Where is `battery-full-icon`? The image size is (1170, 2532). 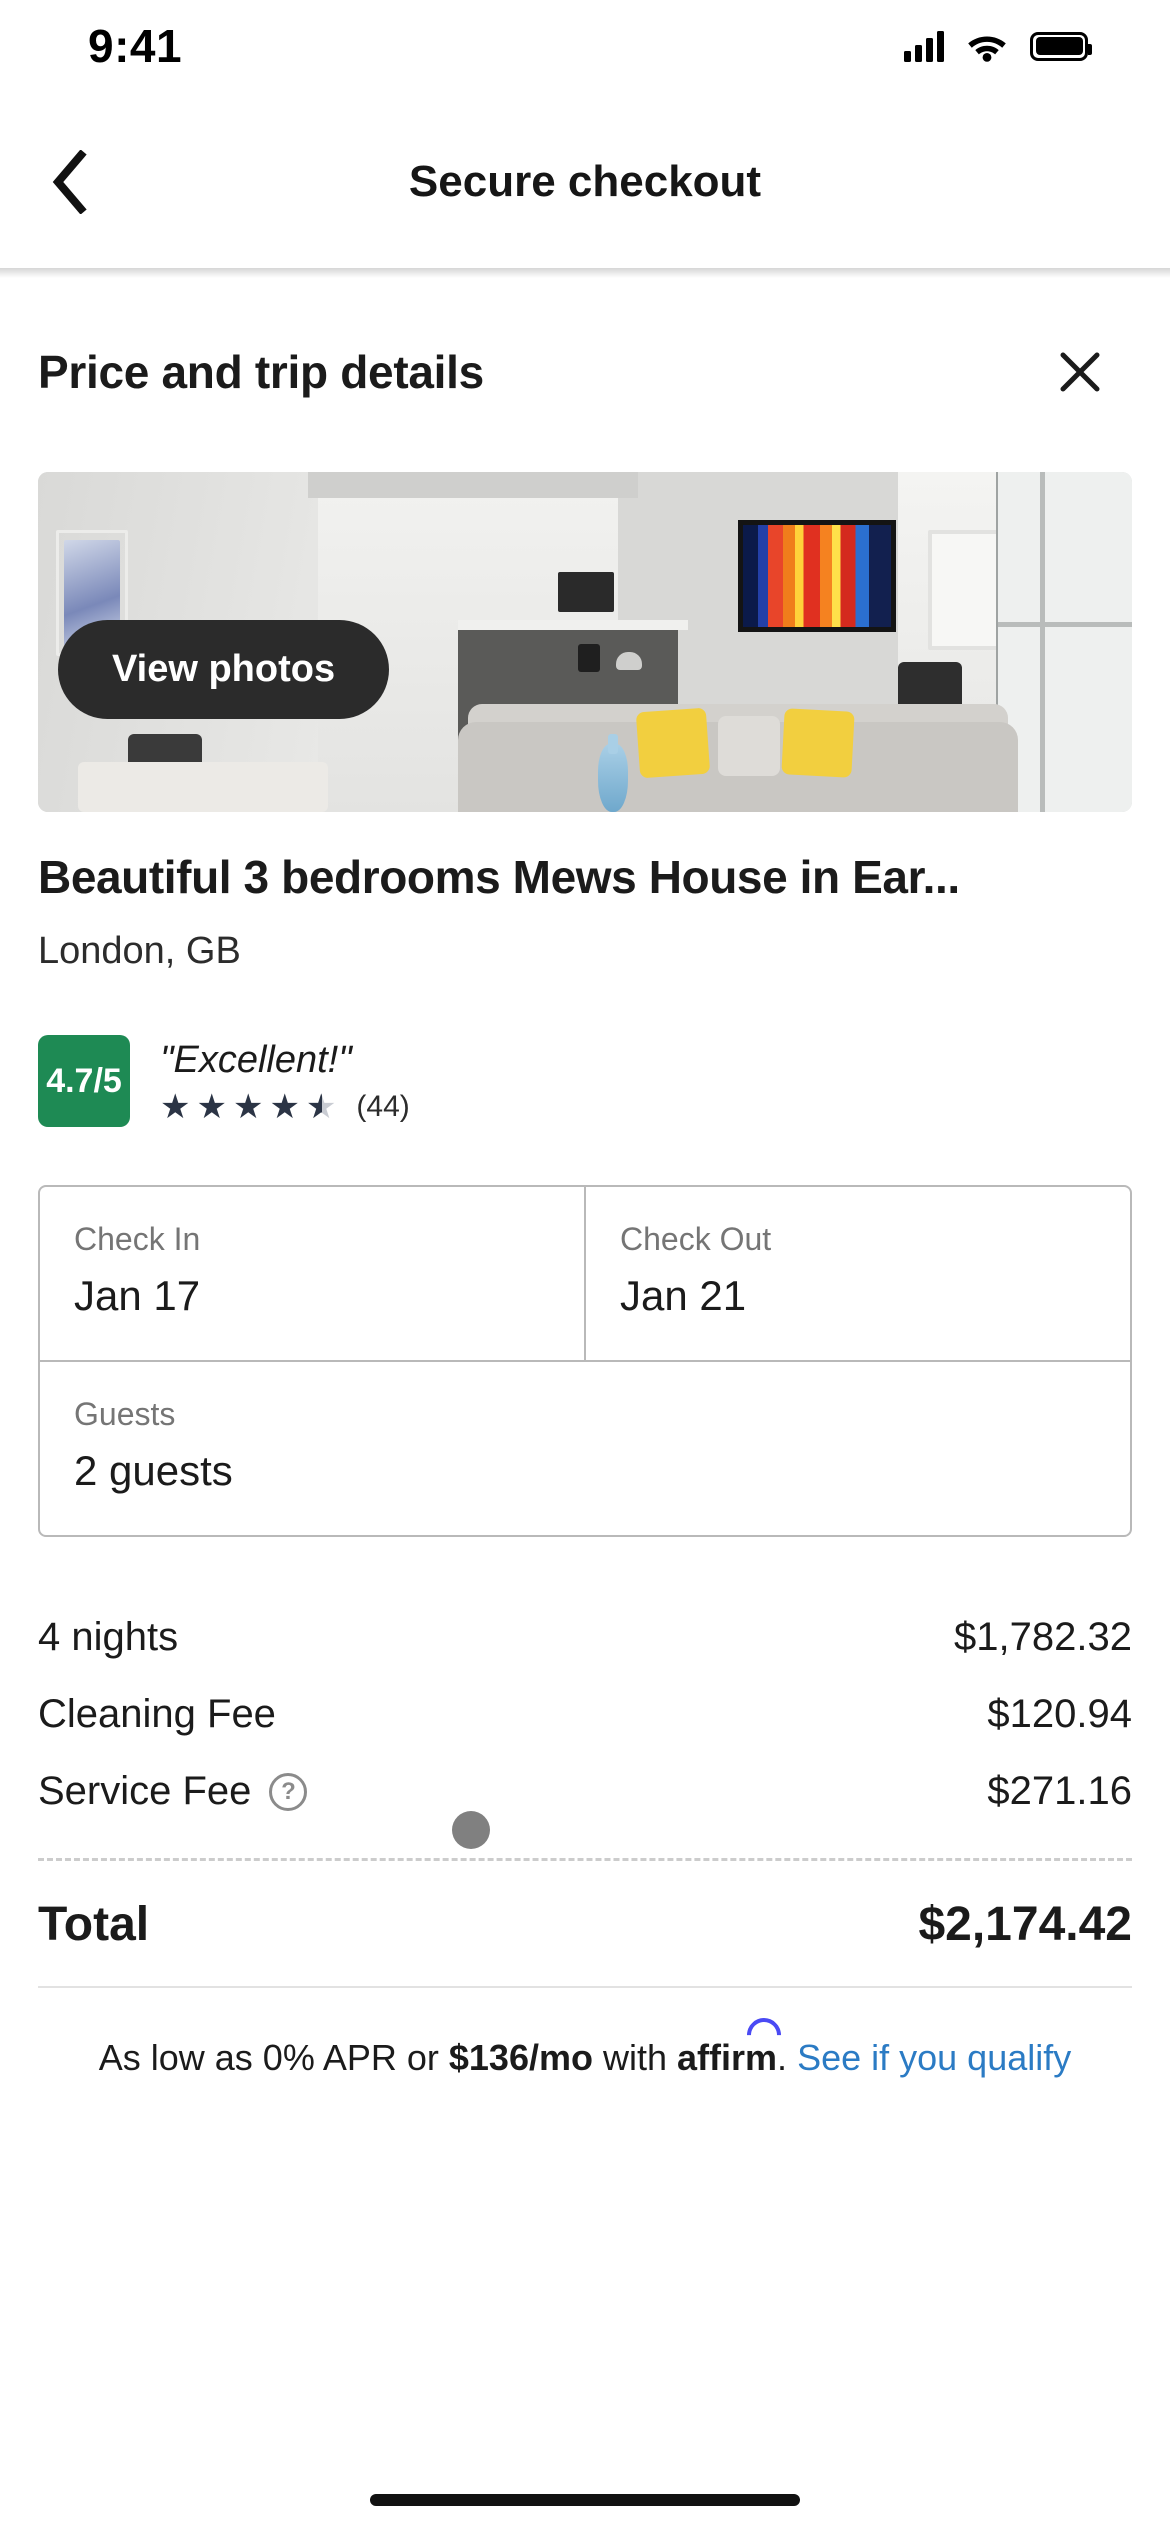 battery-full-icon is located at coordinates (1061, 46).